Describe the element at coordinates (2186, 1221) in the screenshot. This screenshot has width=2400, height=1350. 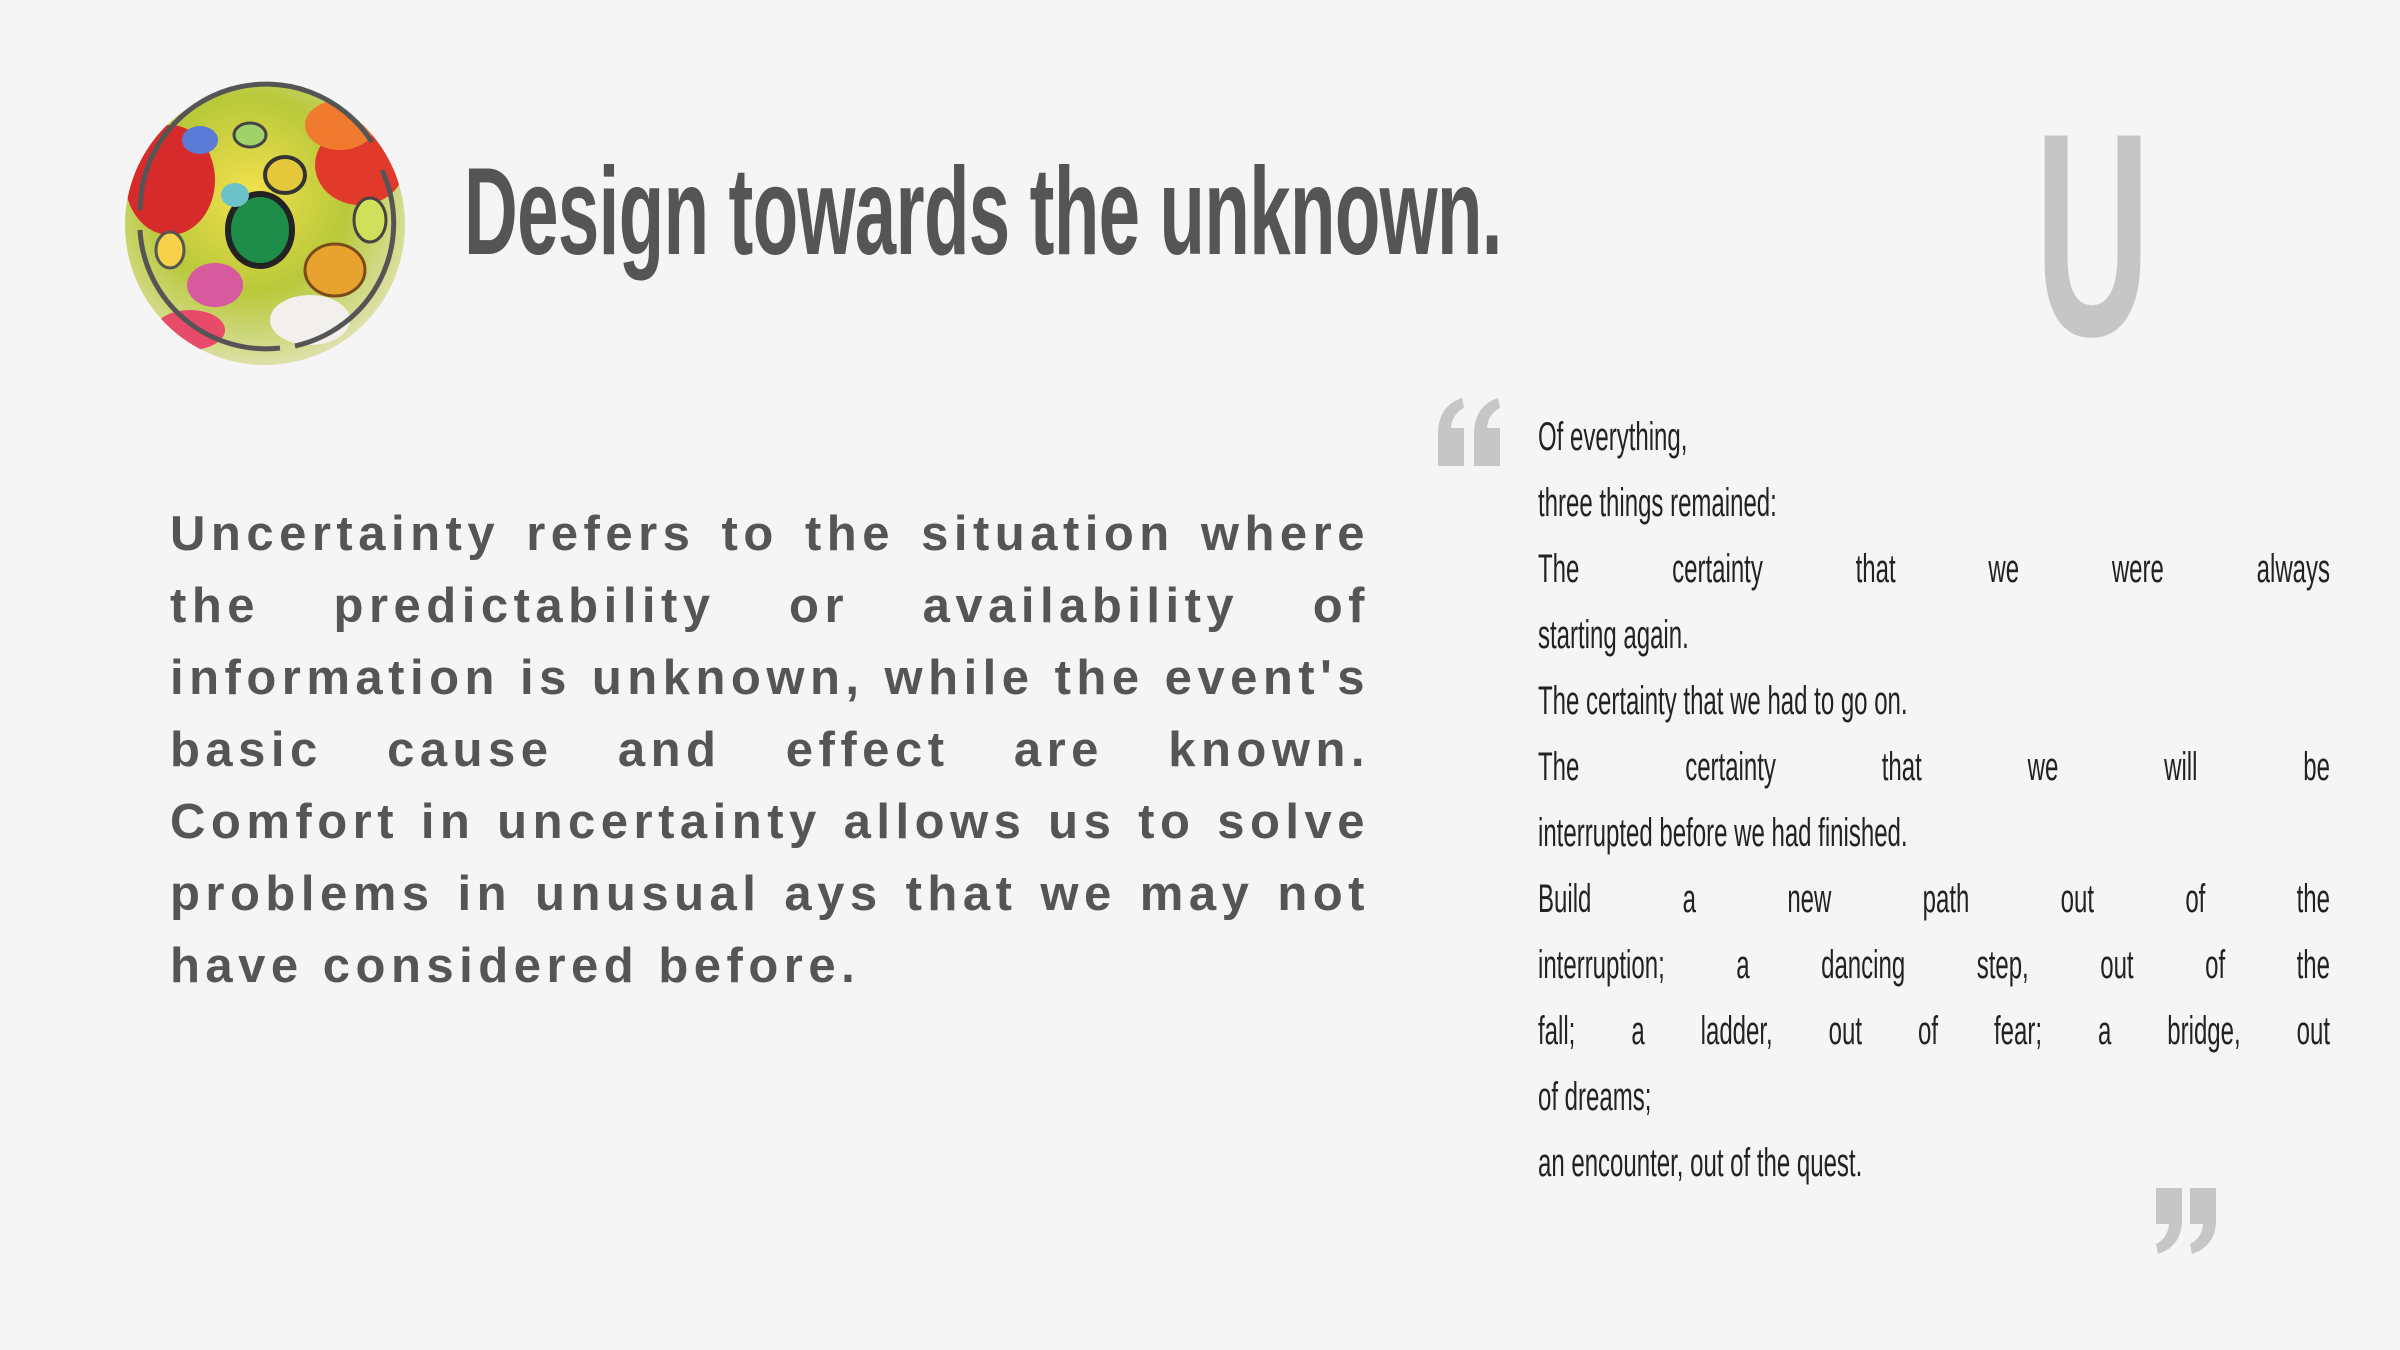
I see `close-quote-icon` at that location.